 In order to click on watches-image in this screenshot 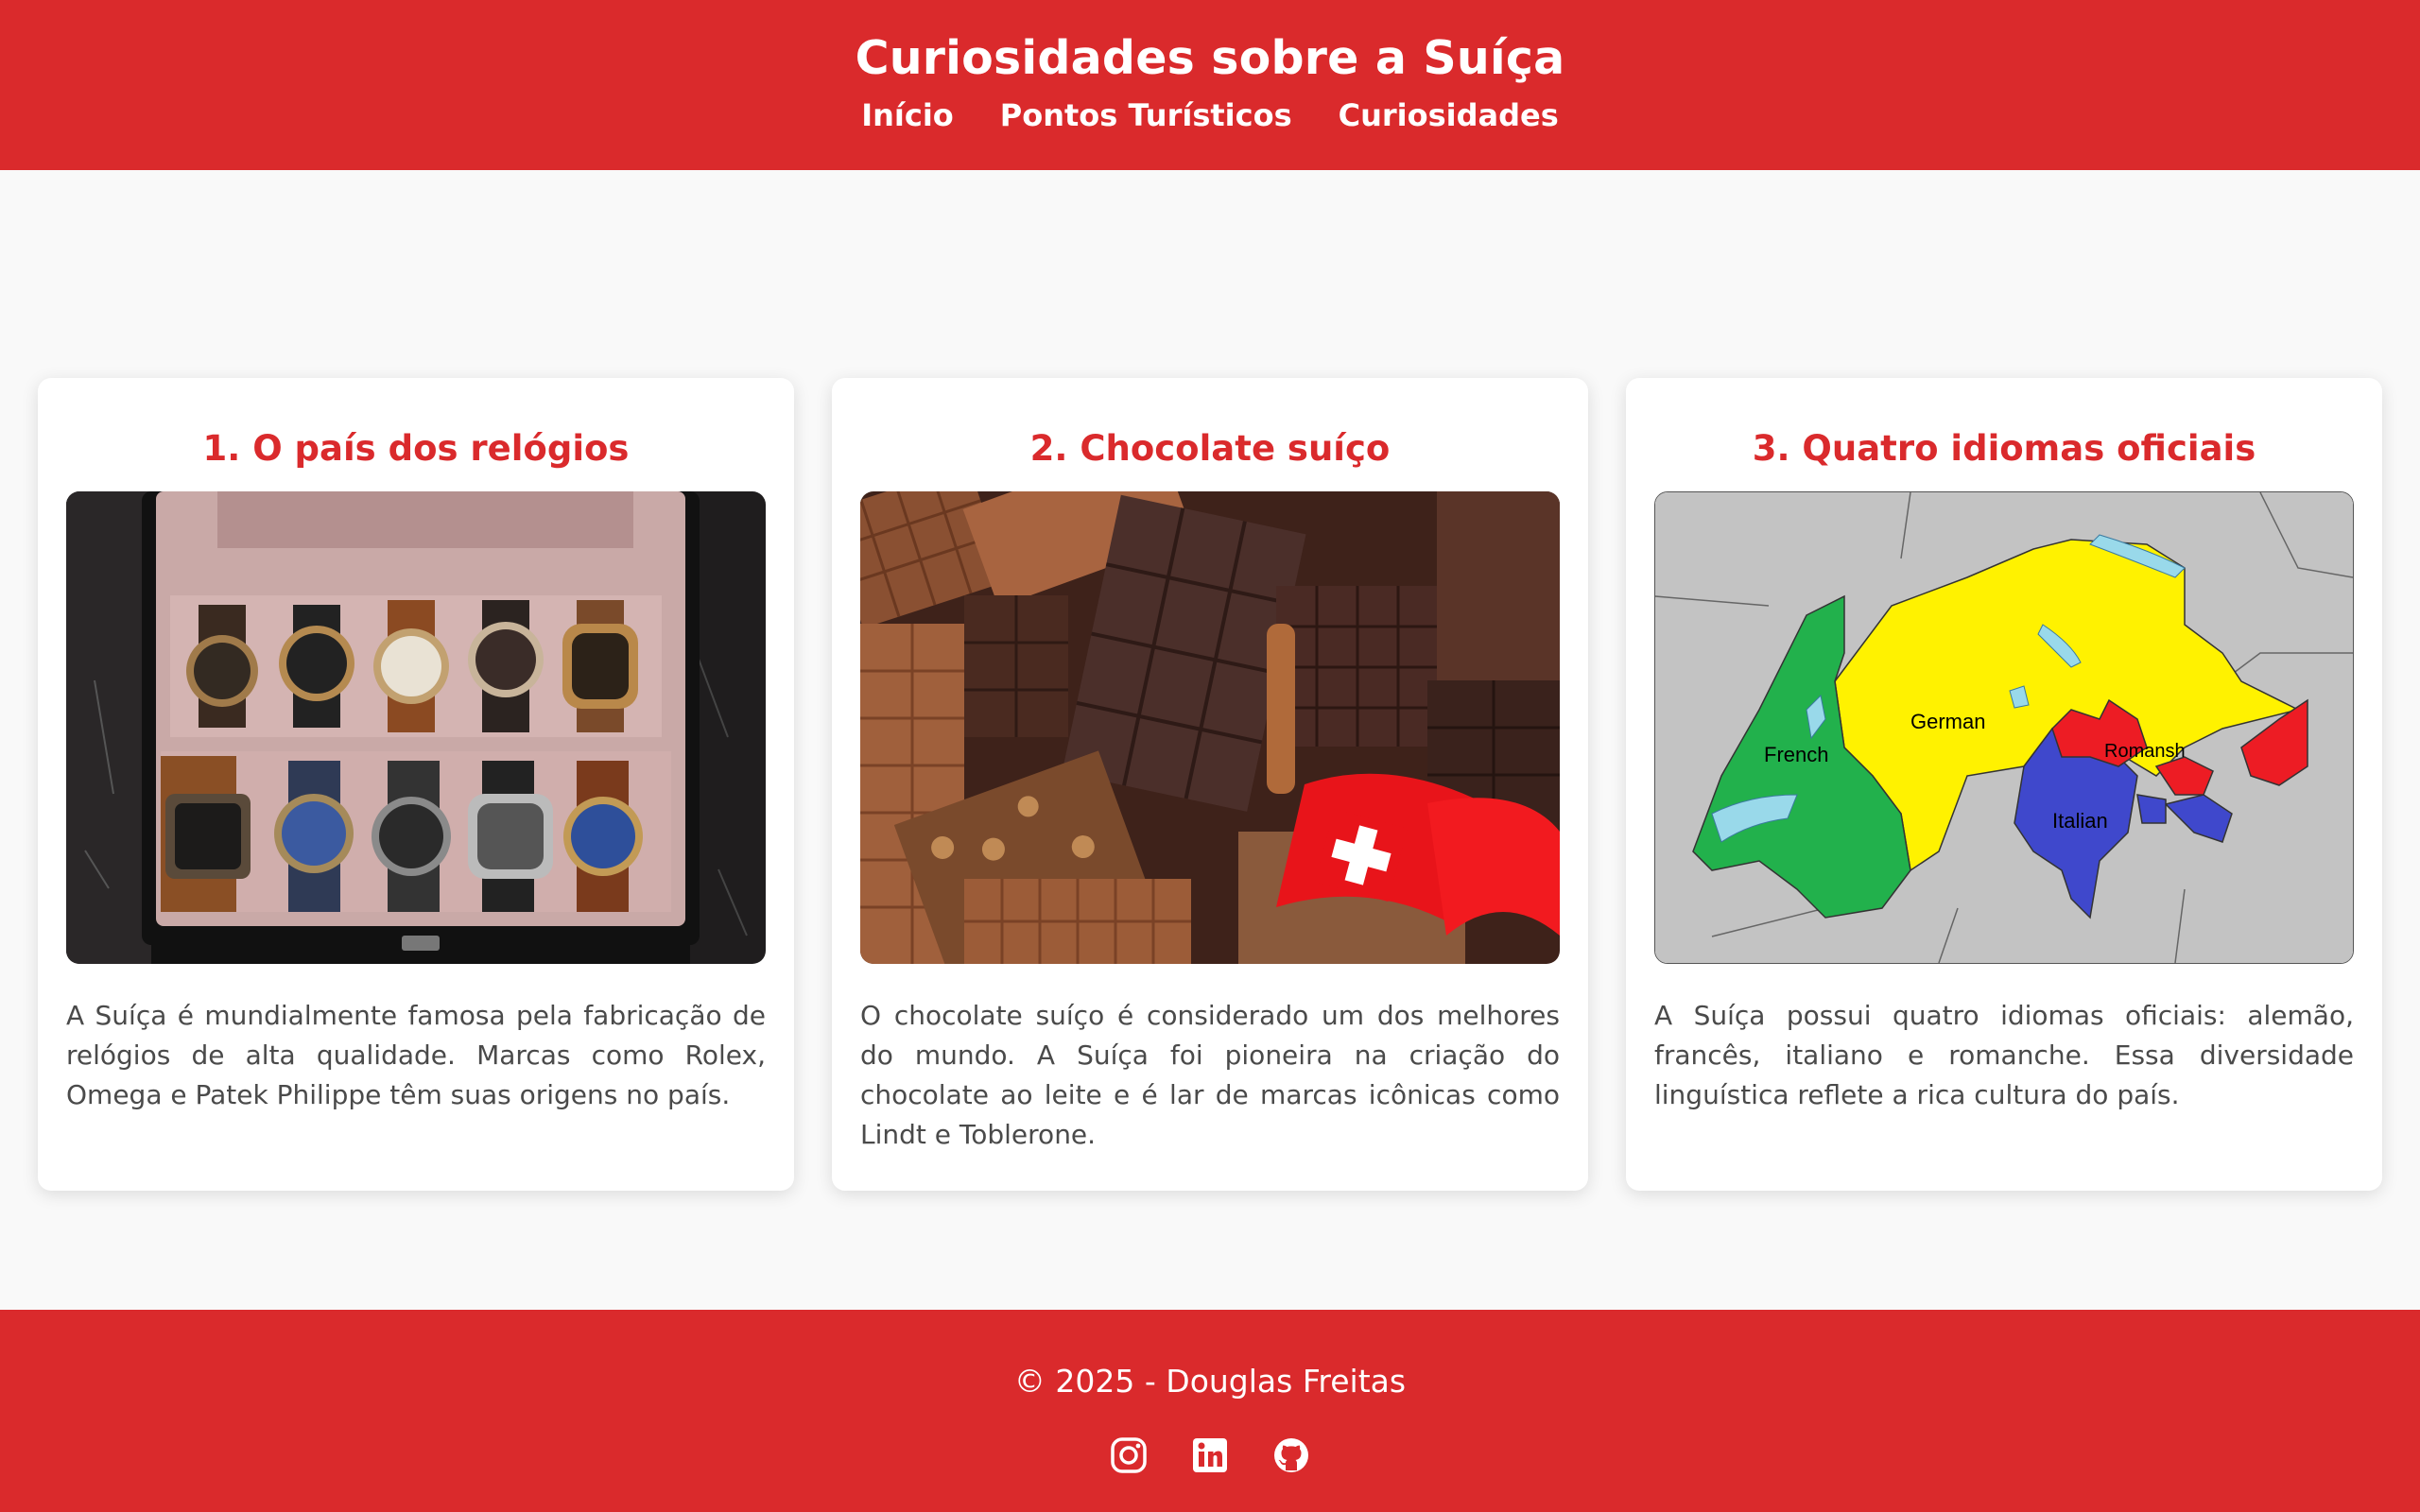, I will do `click(416, 727)`.